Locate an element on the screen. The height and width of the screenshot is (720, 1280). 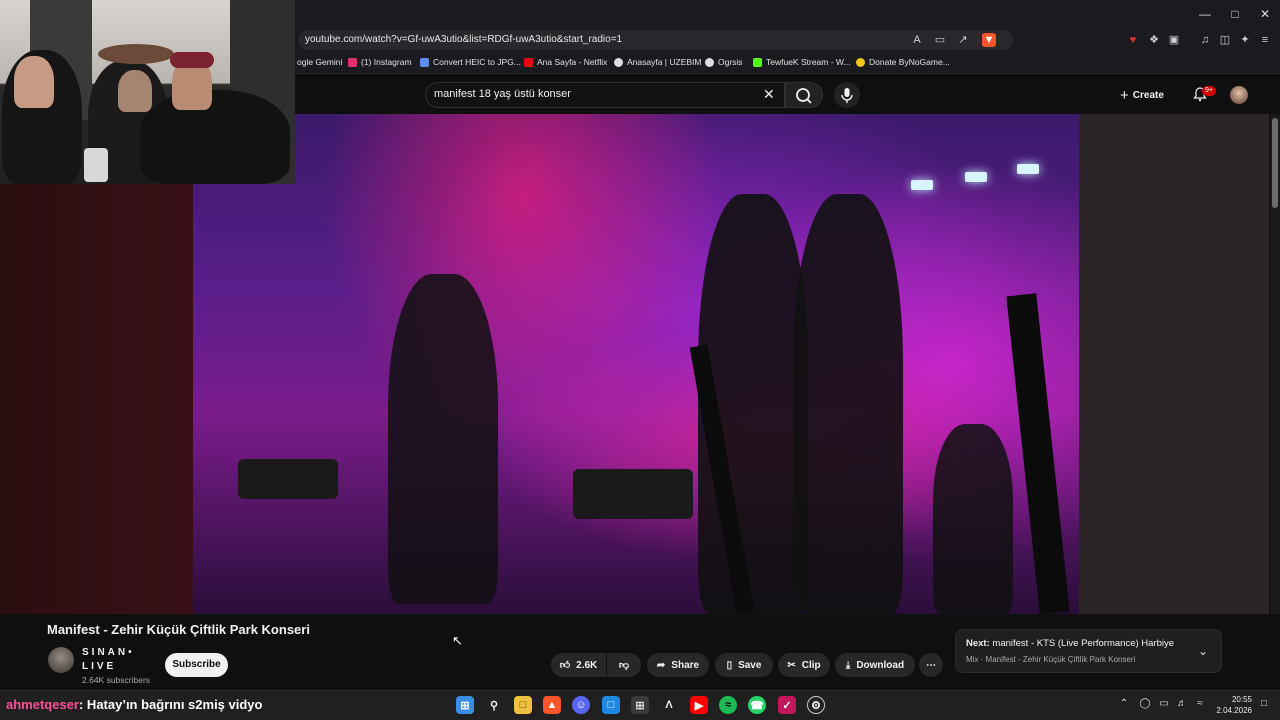
more-actions-button: ⋯ is located at coordinates (931, 665).